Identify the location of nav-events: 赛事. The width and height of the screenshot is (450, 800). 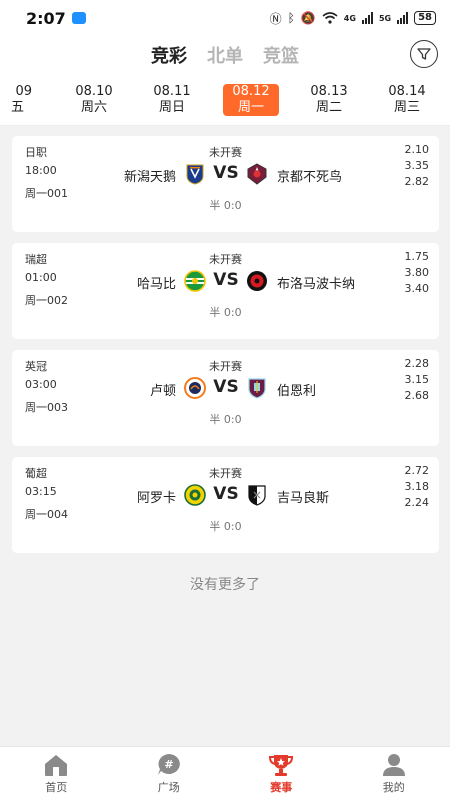
(281, 773).